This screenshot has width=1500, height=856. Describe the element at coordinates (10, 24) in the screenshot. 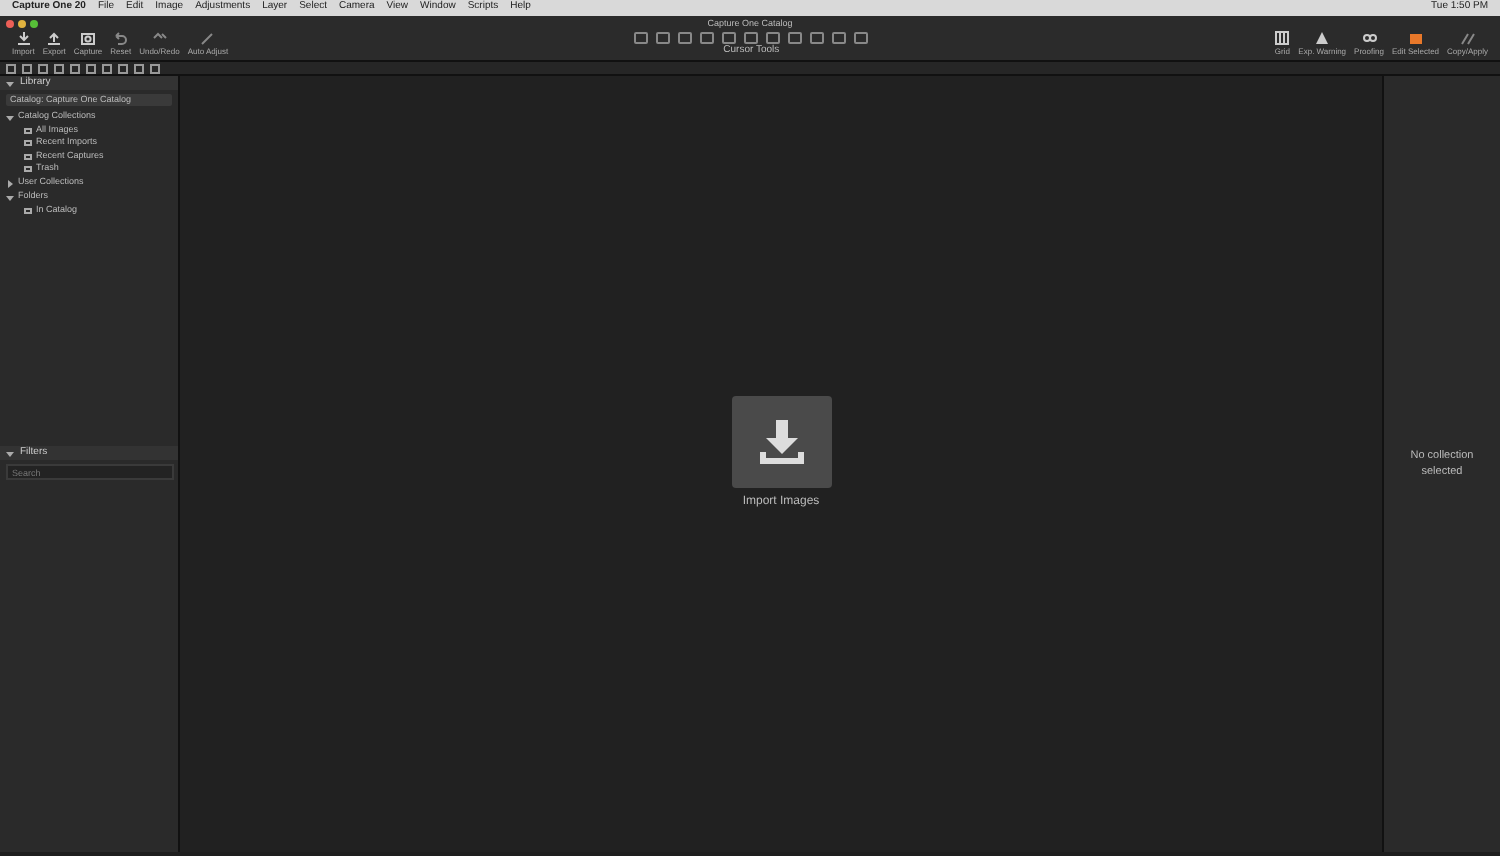

I see `close-button` at that location.